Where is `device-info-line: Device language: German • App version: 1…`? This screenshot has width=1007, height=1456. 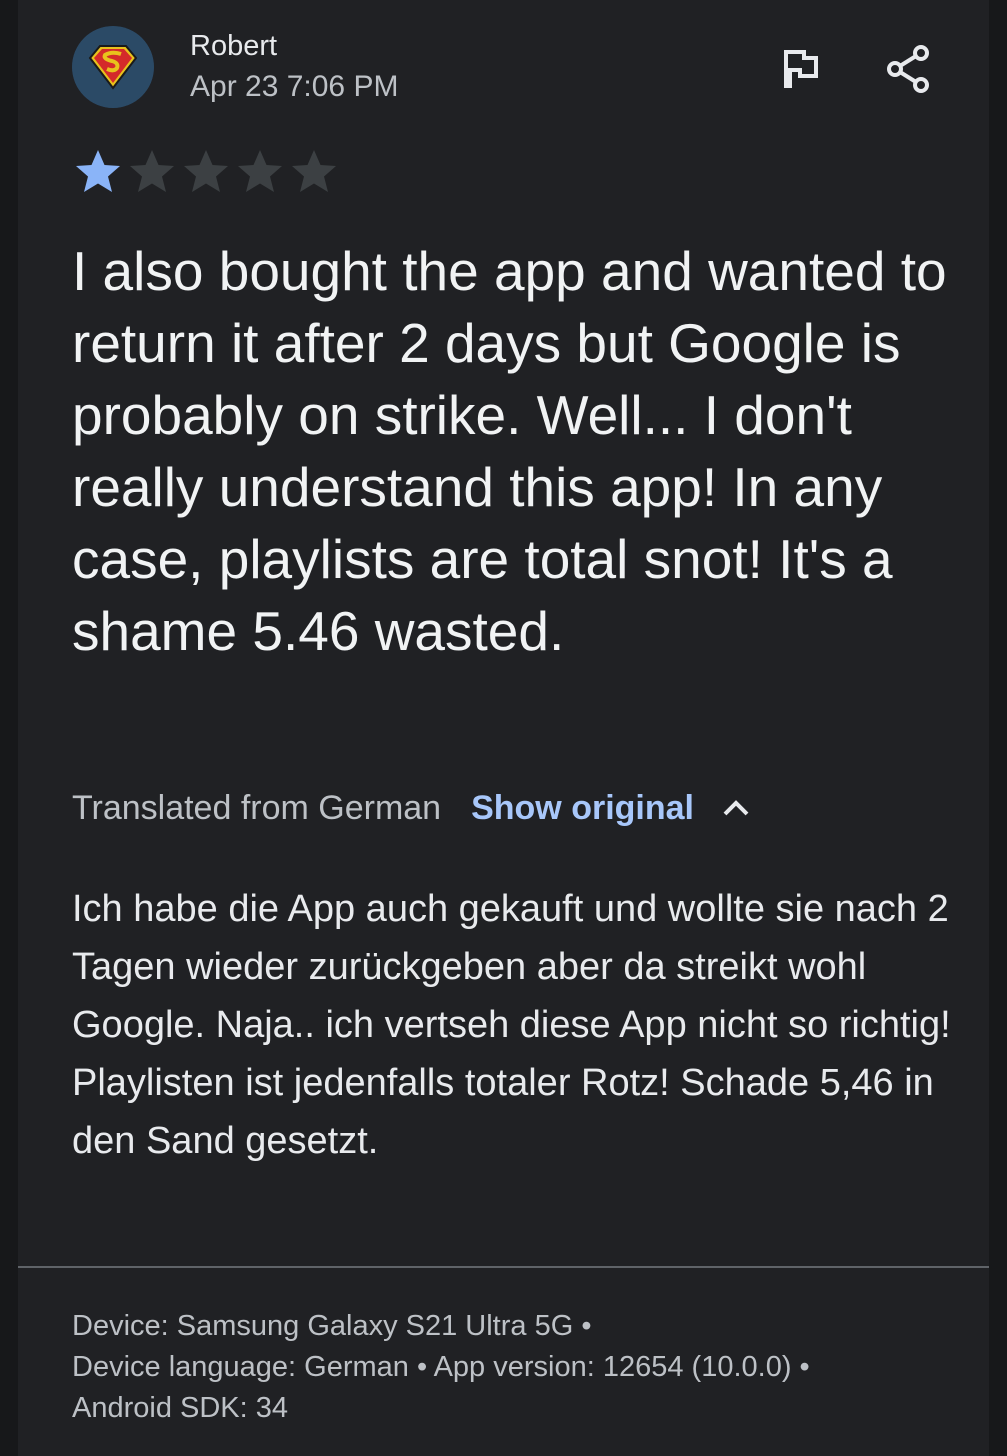
device-info-line: Device language: German • App version: 1… is located at coordinates (441, 1367).